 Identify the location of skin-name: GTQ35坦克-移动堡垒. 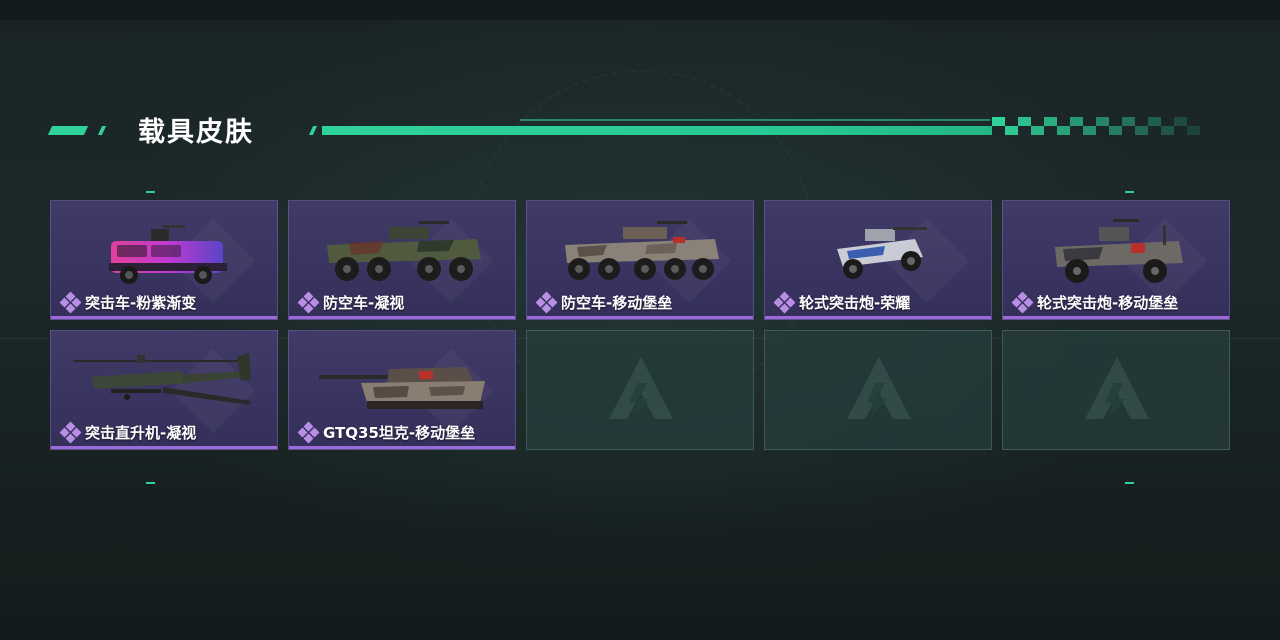
(399, 433).